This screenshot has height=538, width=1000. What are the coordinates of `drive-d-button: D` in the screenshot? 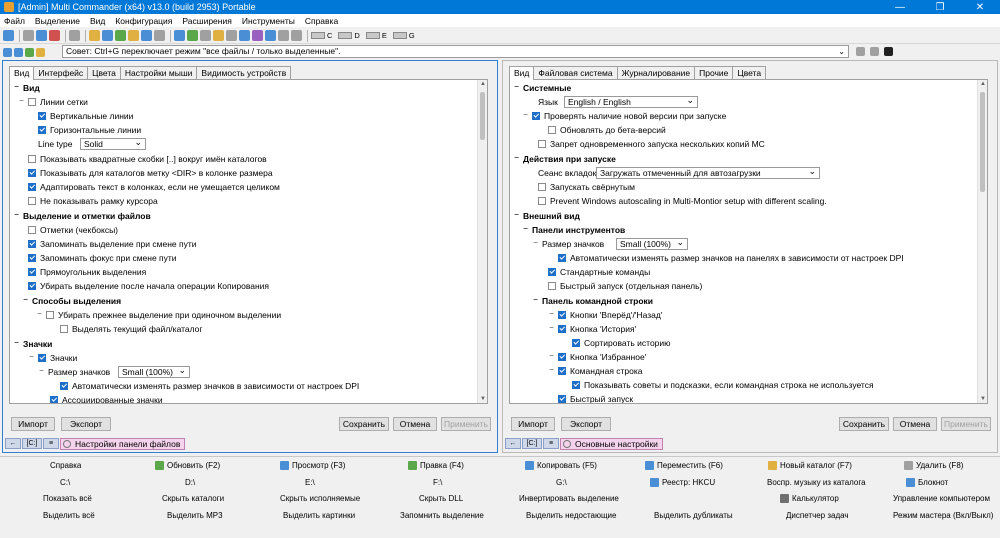 It's located at (349, 35).